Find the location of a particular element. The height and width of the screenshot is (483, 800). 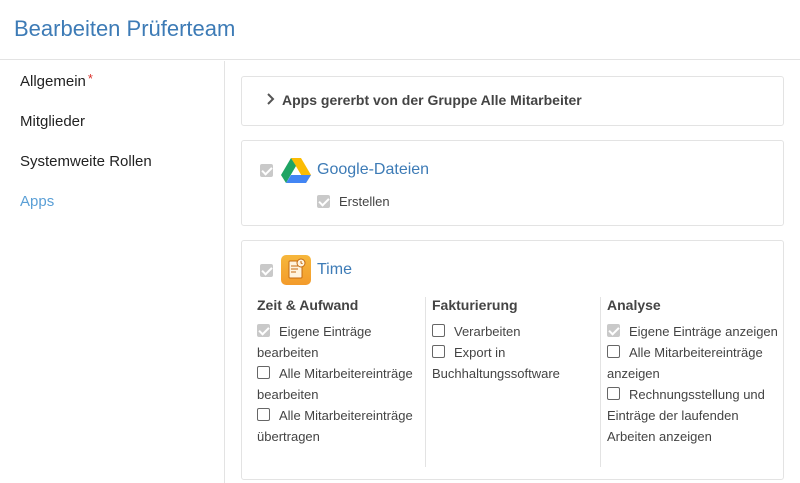

permission-item: Alle Mitarbeitereinträge übertragen is located at coordinates (344, 426).